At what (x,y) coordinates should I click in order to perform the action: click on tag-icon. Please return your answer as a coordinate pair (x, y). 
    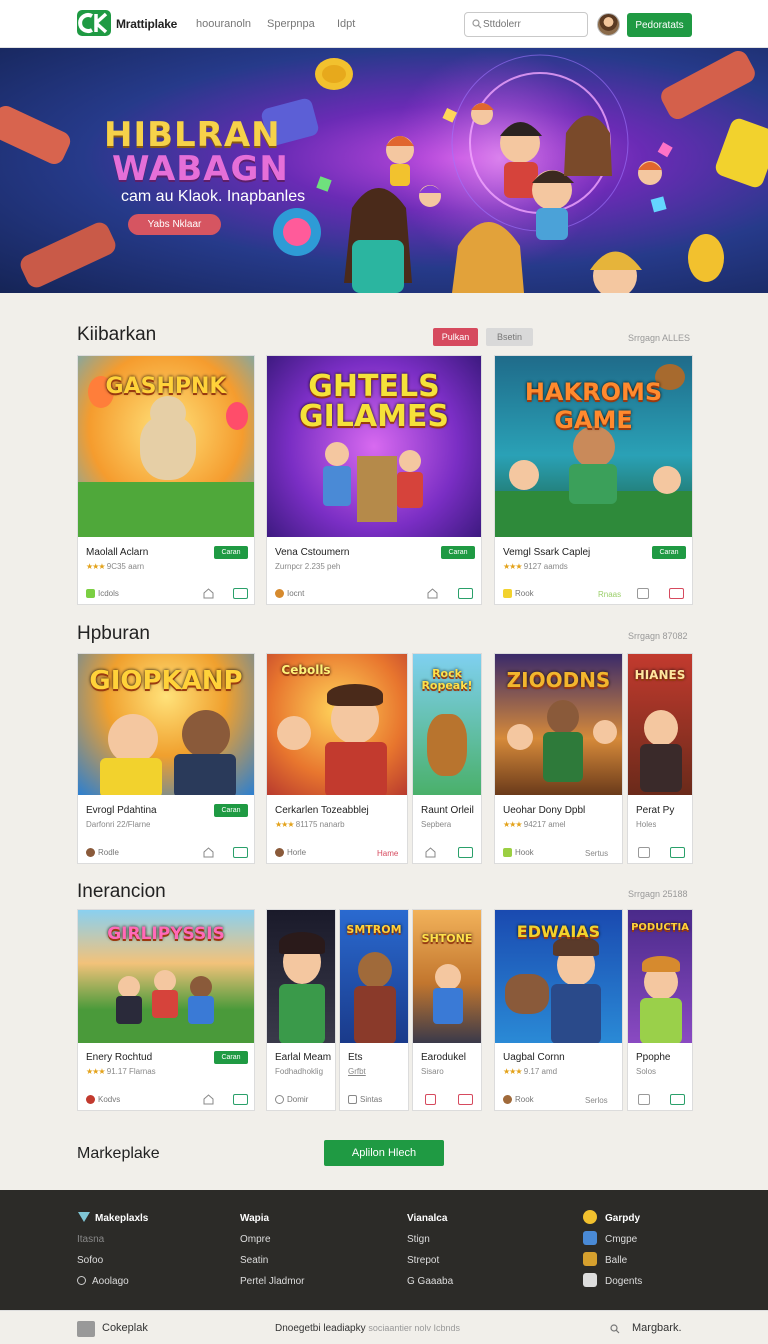
    Looking at the image, I should click on (507, 593).